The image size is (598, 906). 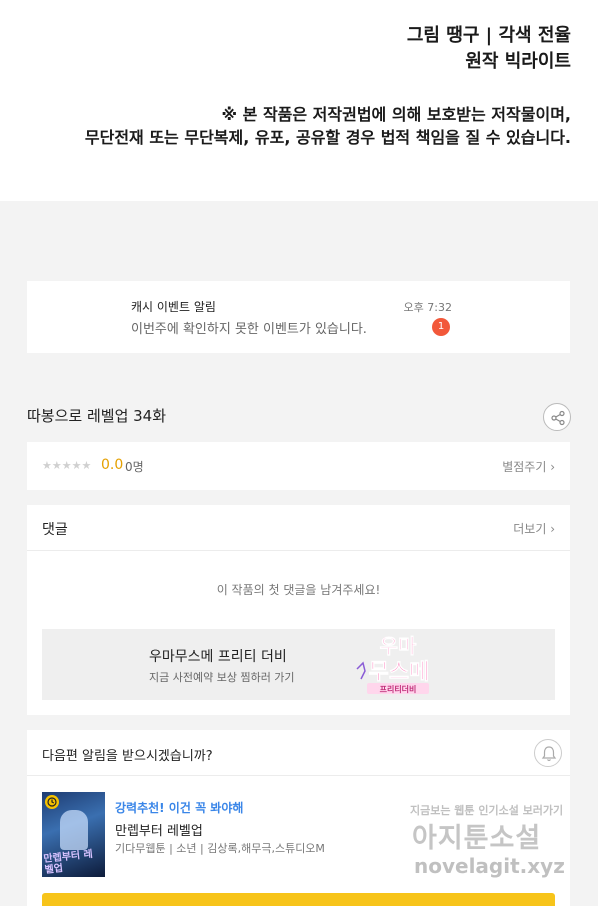 I want to click on notify-toggle-button, so click(x=548, y=753).